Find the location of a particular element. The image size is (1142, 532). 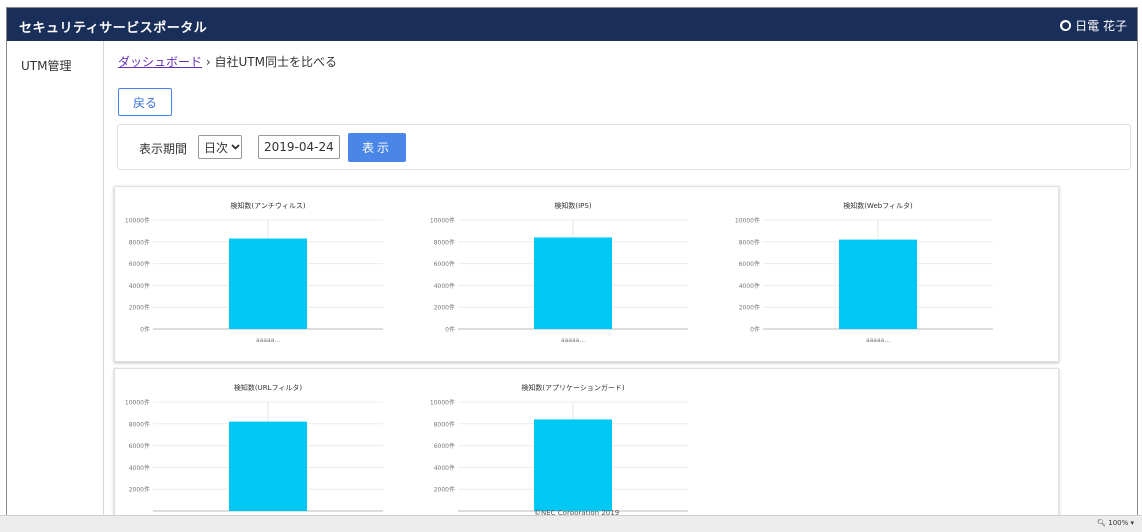

zoom-icon: 🔍︎ is located at coordinates (1101, 523).